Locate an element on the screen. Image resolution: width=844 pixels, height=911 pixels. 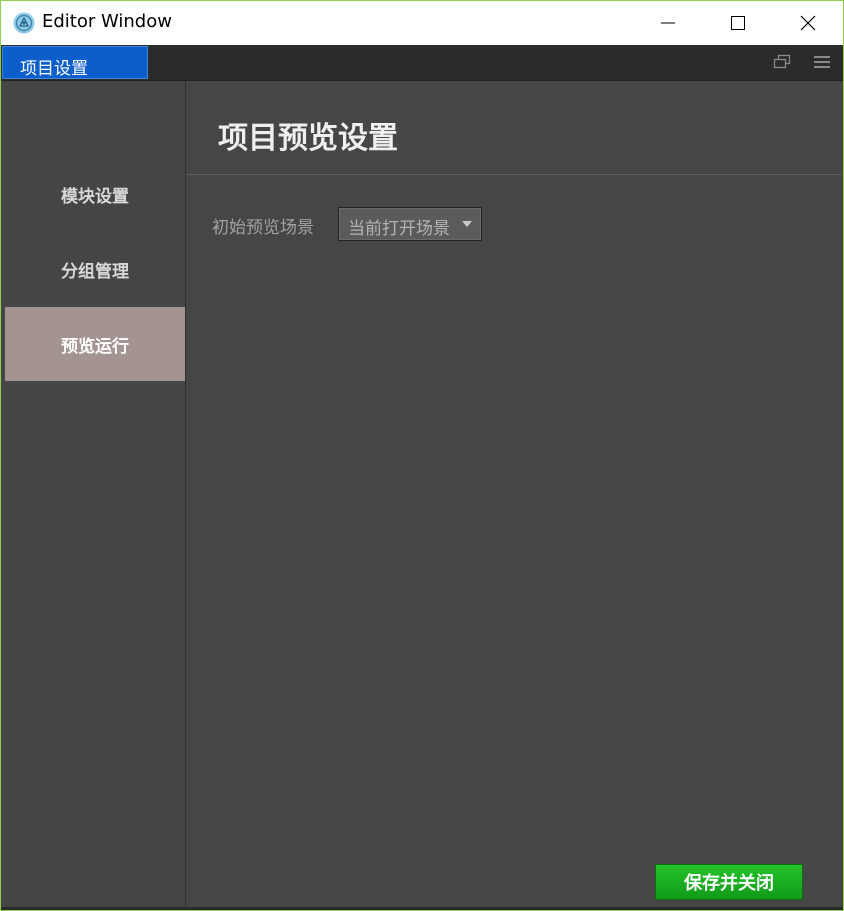
tab-project-settings: 项目设置 is located at coordinates (75, 62).